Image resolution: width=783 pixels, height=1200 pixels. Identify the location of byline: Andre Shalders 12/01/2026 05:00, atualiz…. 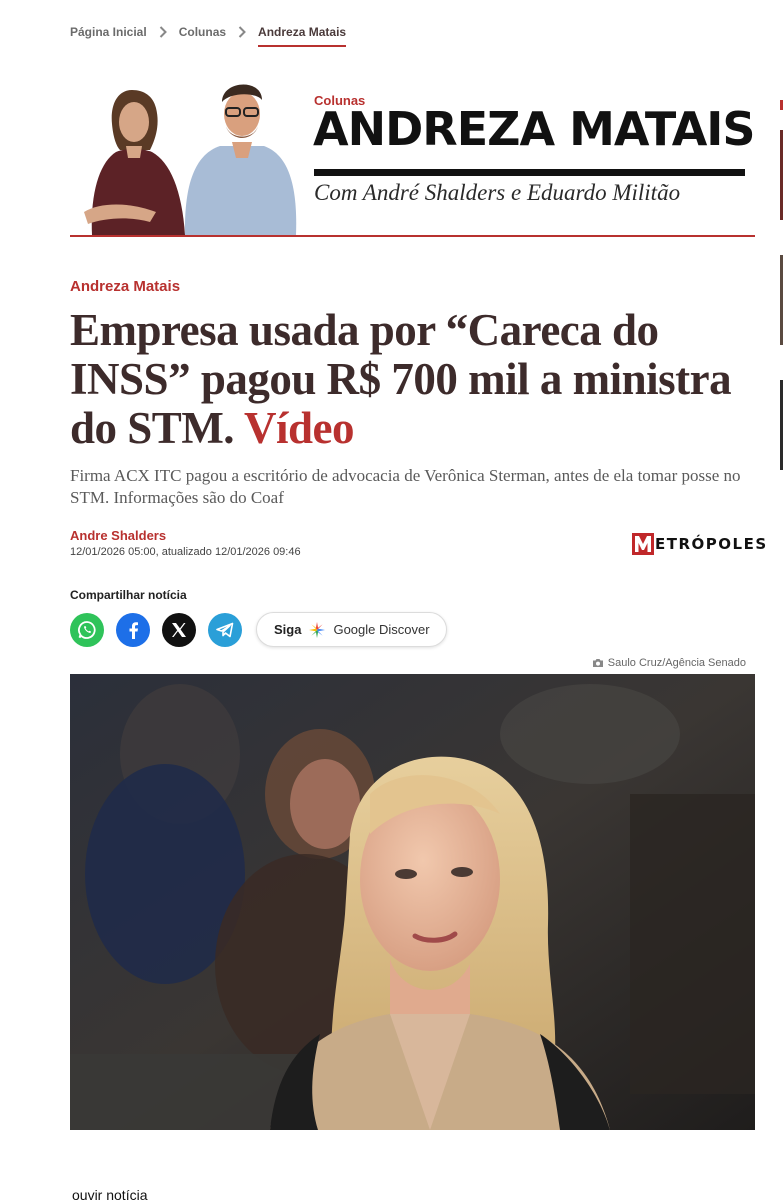
(185, 543).